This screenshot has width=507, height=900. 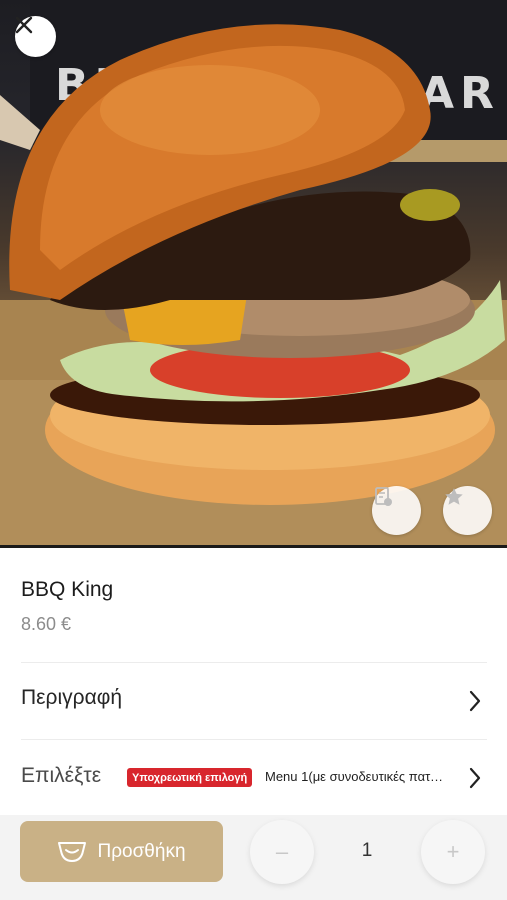 What do you see at coordinates (454, 496) in the screenshot?
I see `star-icon` at bounding box center [454, 496].